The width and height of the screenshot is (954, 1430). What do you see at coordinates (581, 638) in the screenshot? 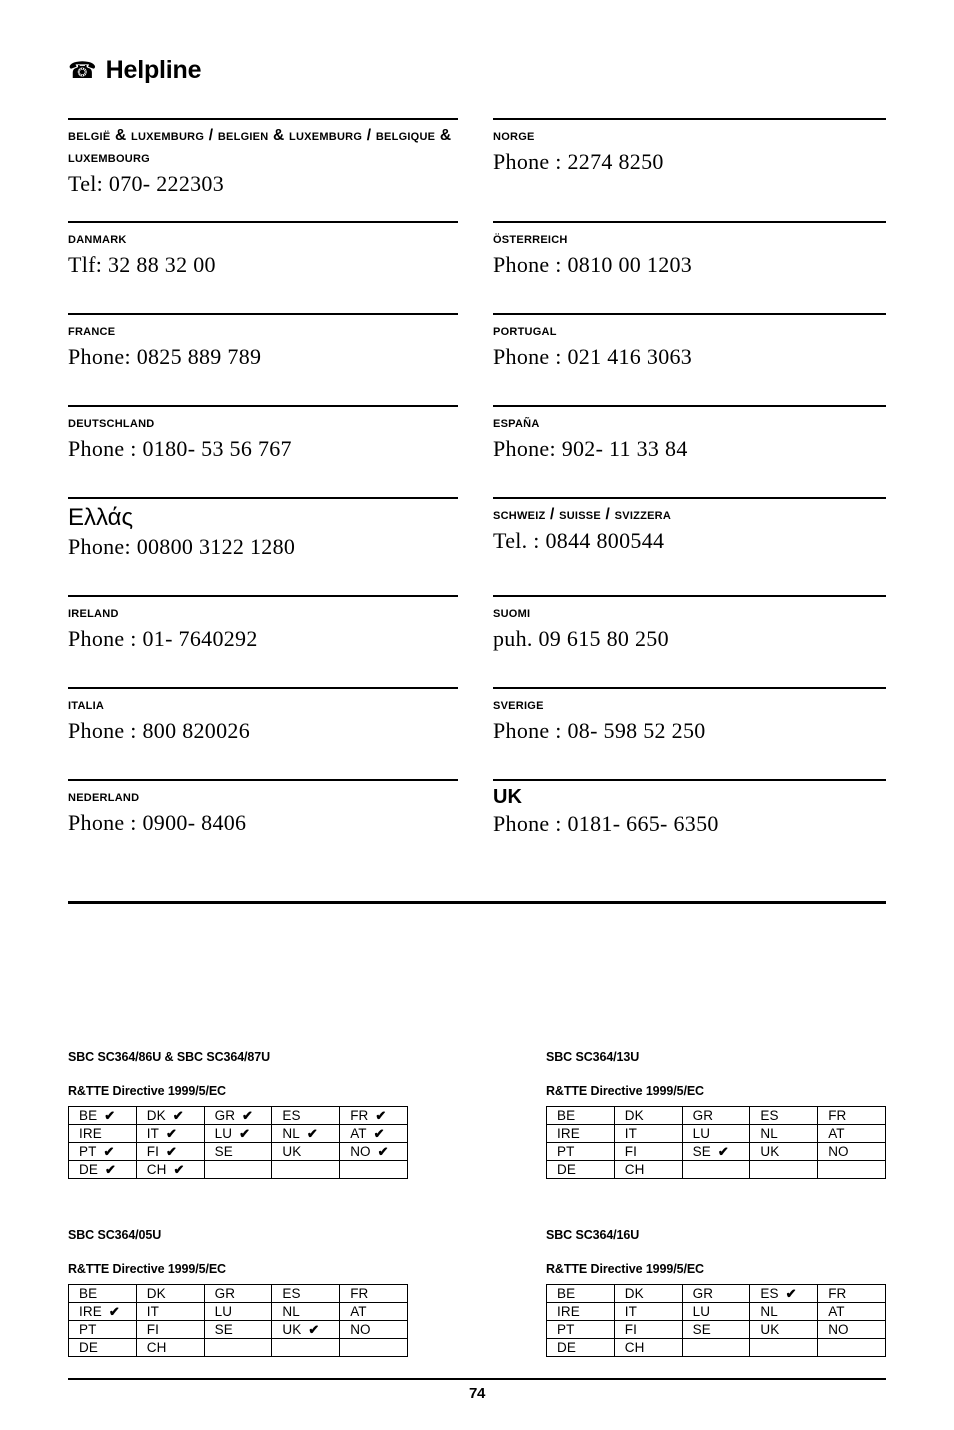
I see `phone-number: puh. 09 615 80 250` at bounding box center [581, 638].